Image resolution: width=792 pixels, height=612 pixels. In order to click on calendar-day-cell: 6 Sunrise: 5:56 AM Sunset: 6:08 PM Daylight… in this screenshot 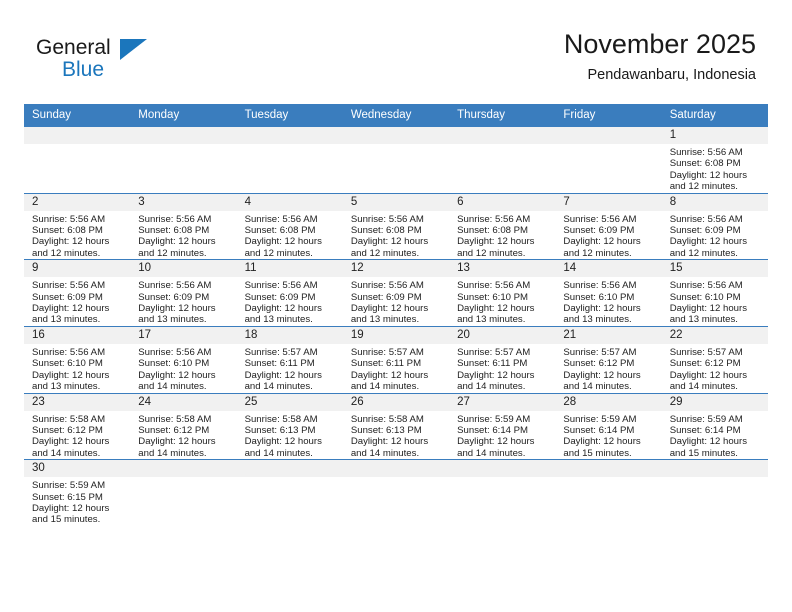, I will do `click(502, 226)`.